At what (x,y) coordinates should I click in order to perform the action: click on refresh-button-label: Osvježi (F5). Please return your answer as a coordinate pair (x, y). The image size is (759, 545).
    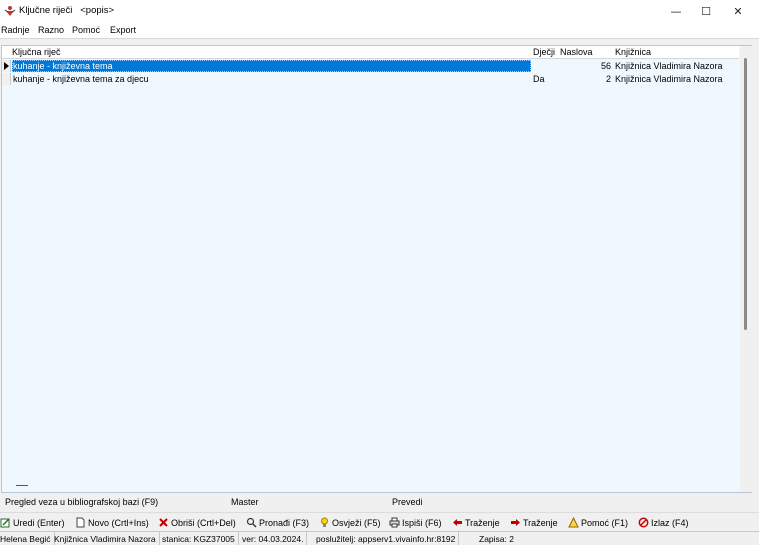
    Looking at the image, I should click on (356, 522).